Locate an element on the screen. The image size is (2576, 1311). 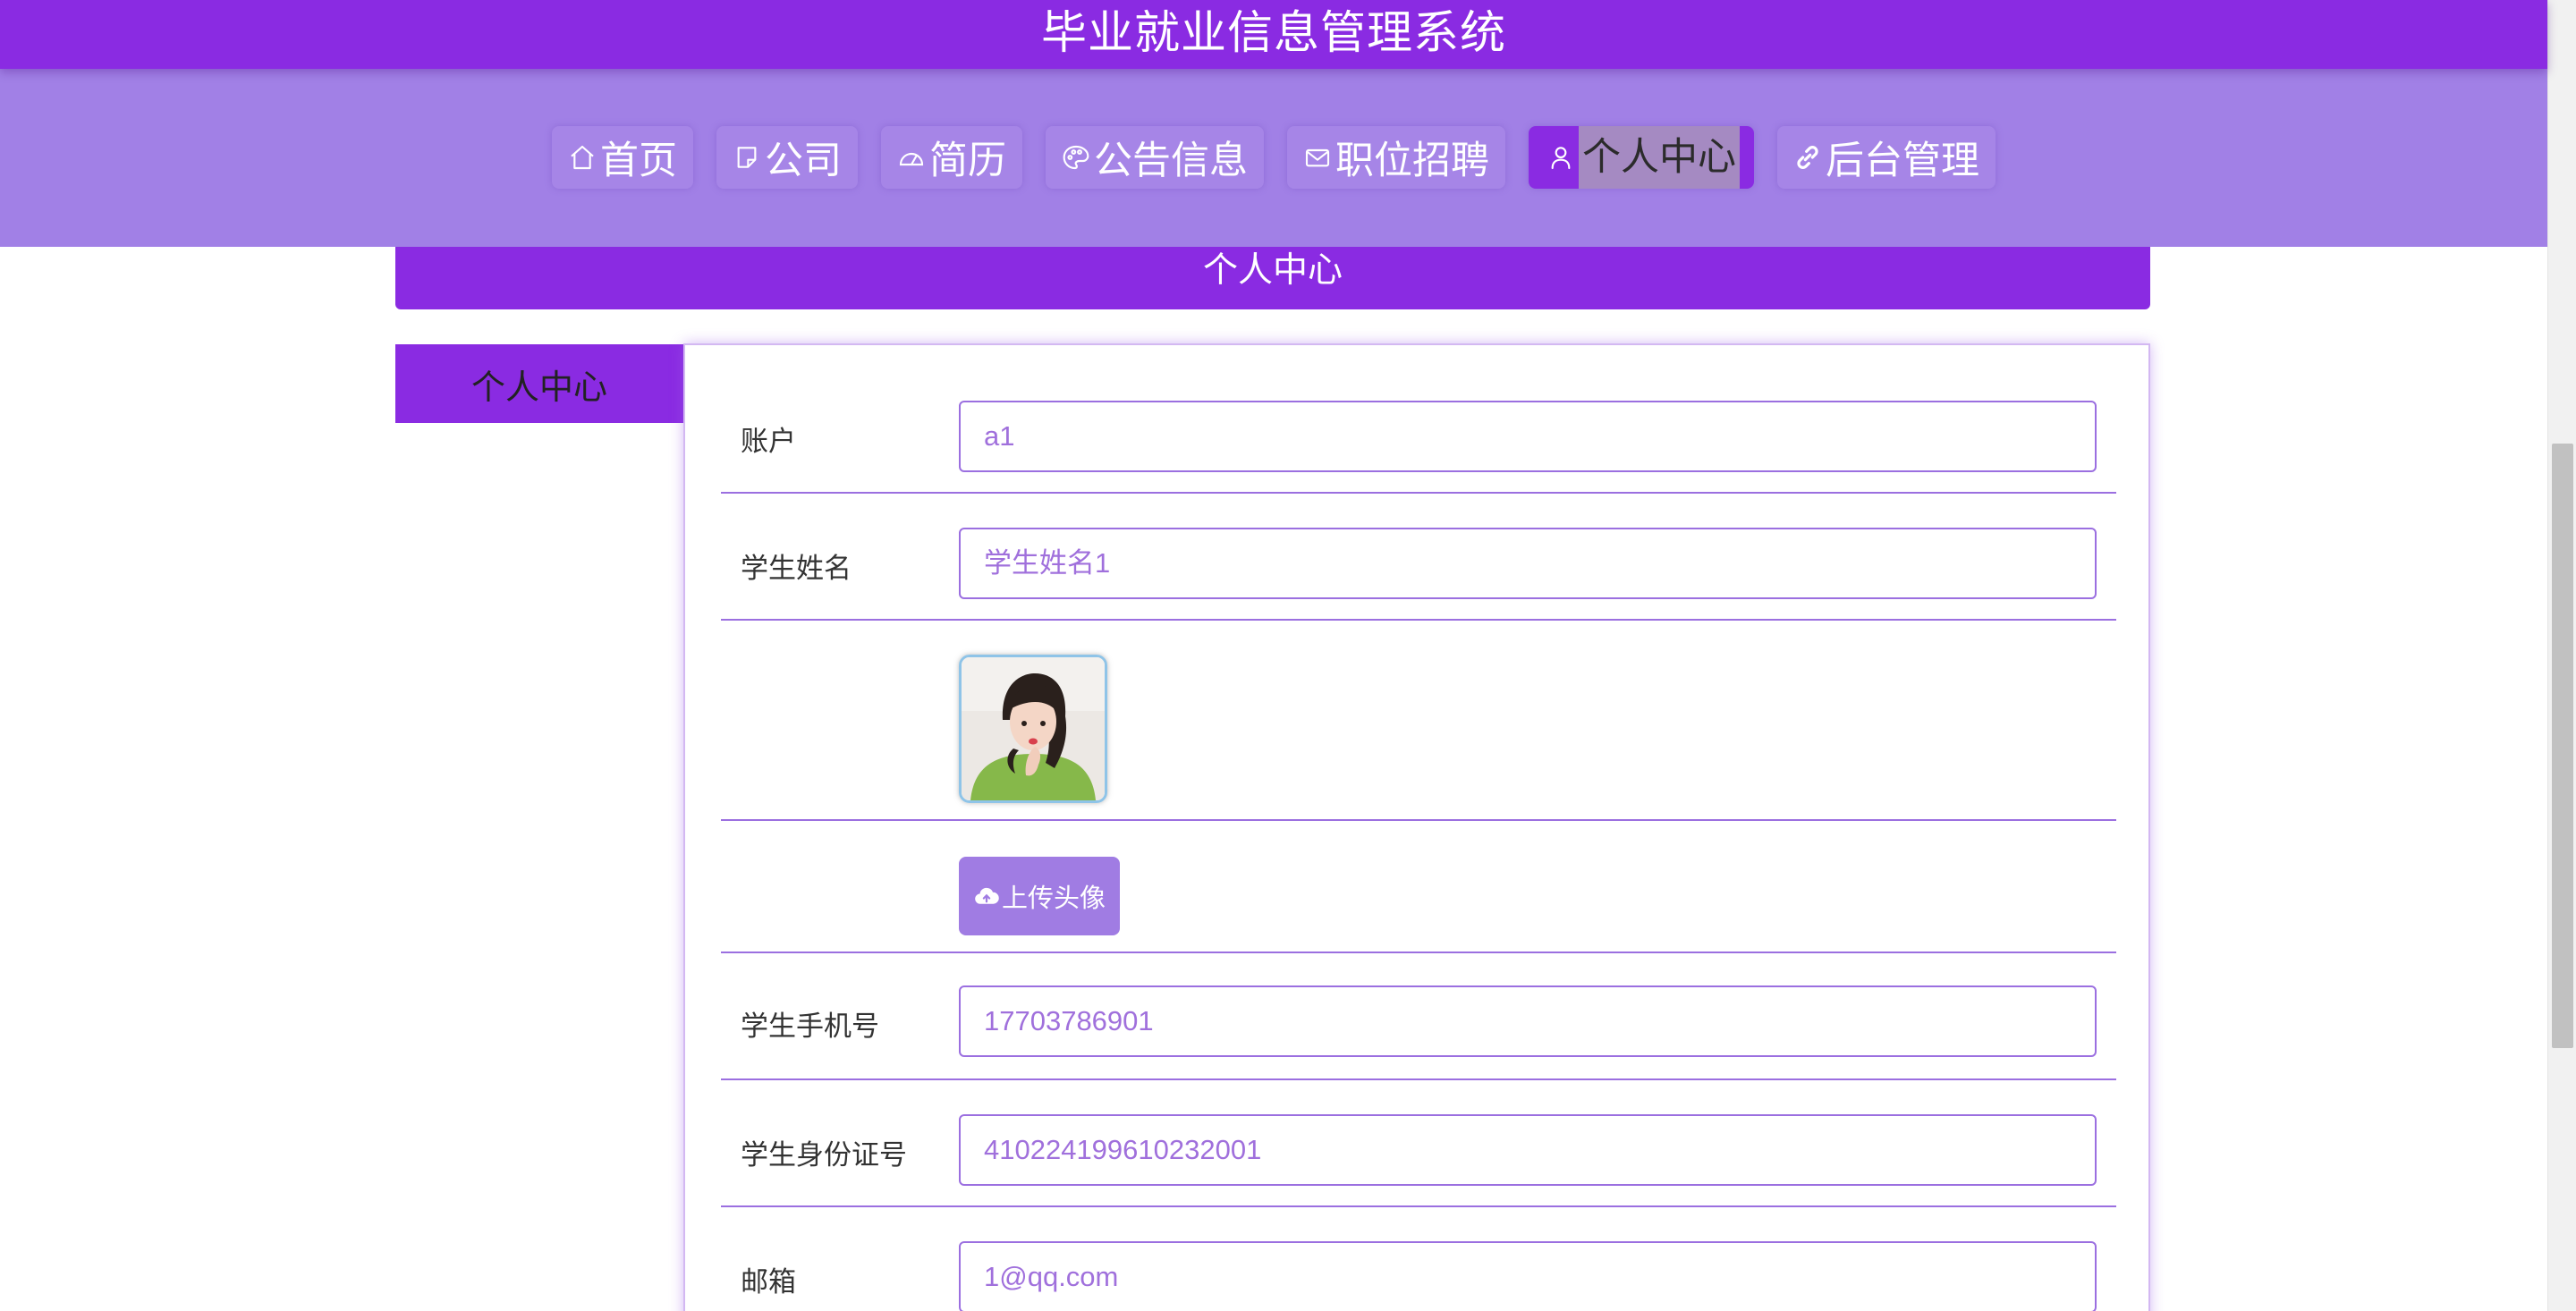
form-row-student-name: 学生姓名 学生姓名1 is located at coordinates (1418, 557).